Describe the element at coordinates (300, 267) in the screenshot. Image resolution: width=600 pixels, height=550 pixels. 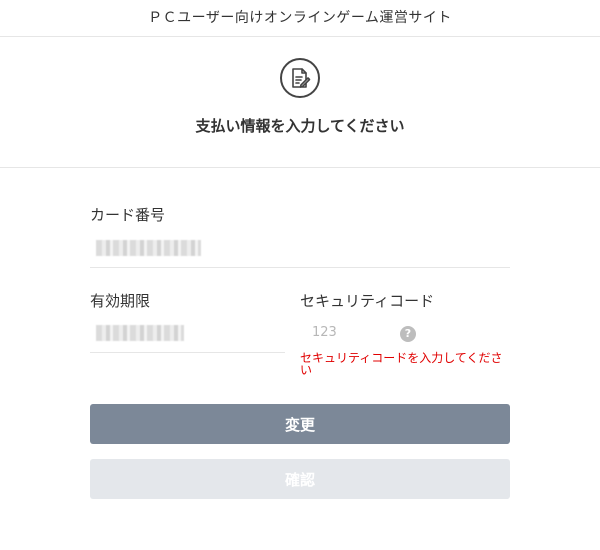
I see `card-number-divider` at that location.